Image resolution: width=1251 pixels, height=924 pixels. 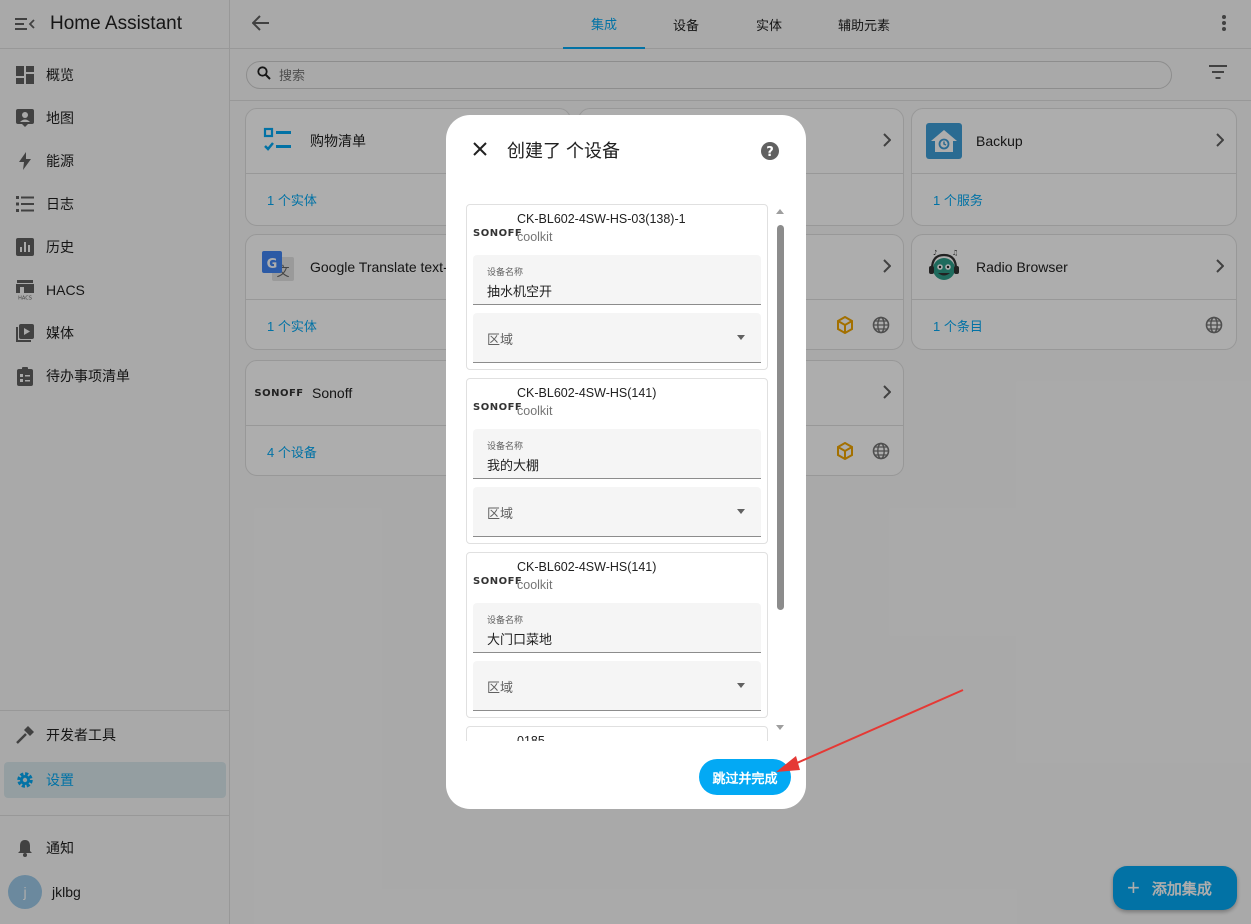 I want to click on device-model: 0185, so click(x=531, y=737).